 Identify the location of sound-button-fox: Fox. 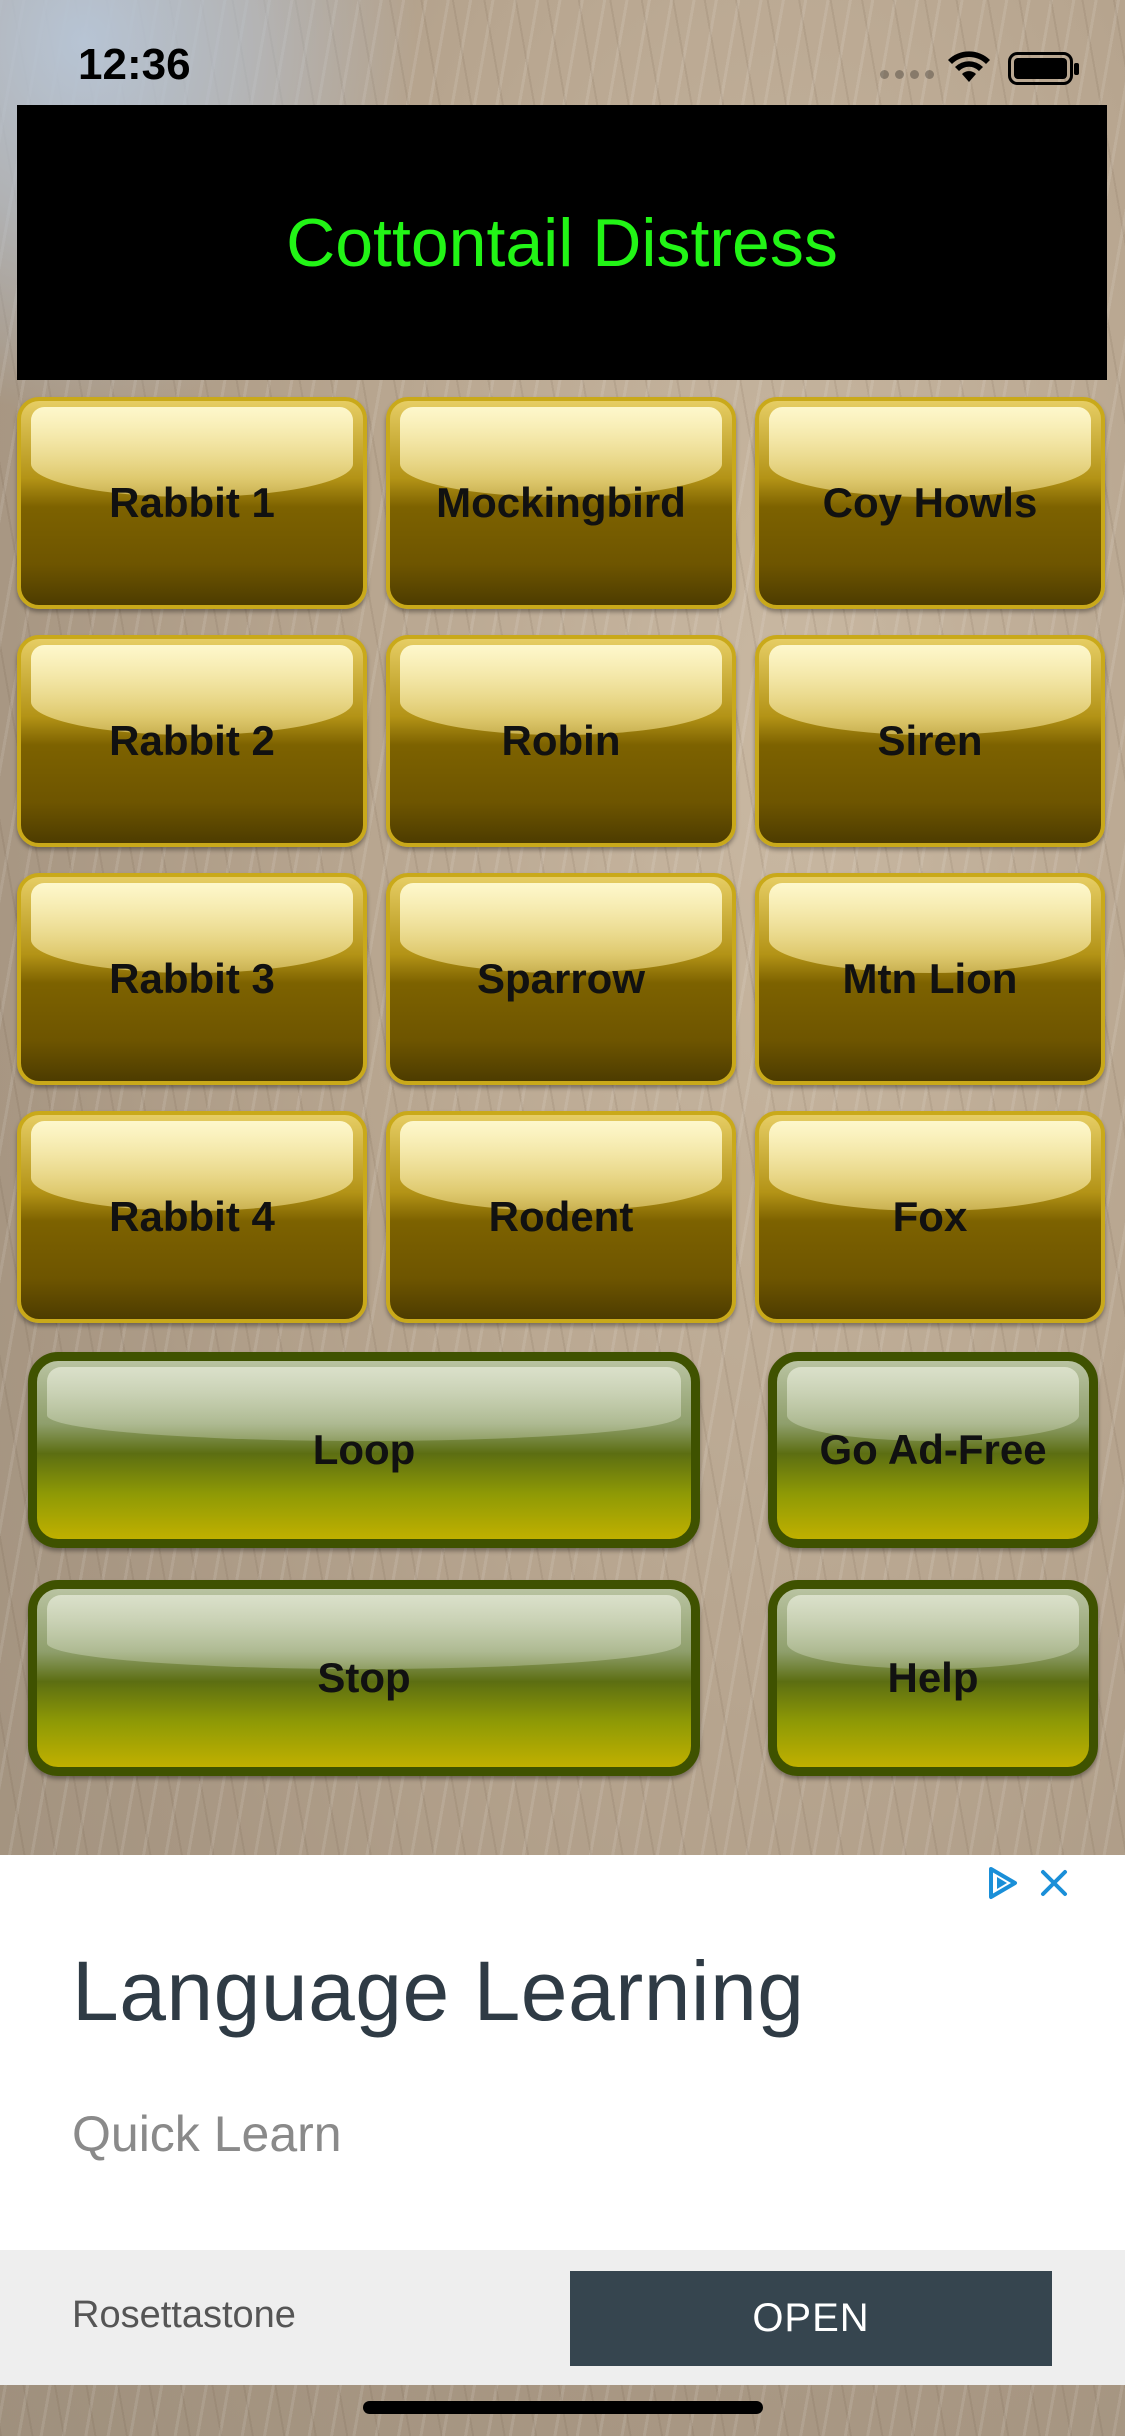
(930, 1217).